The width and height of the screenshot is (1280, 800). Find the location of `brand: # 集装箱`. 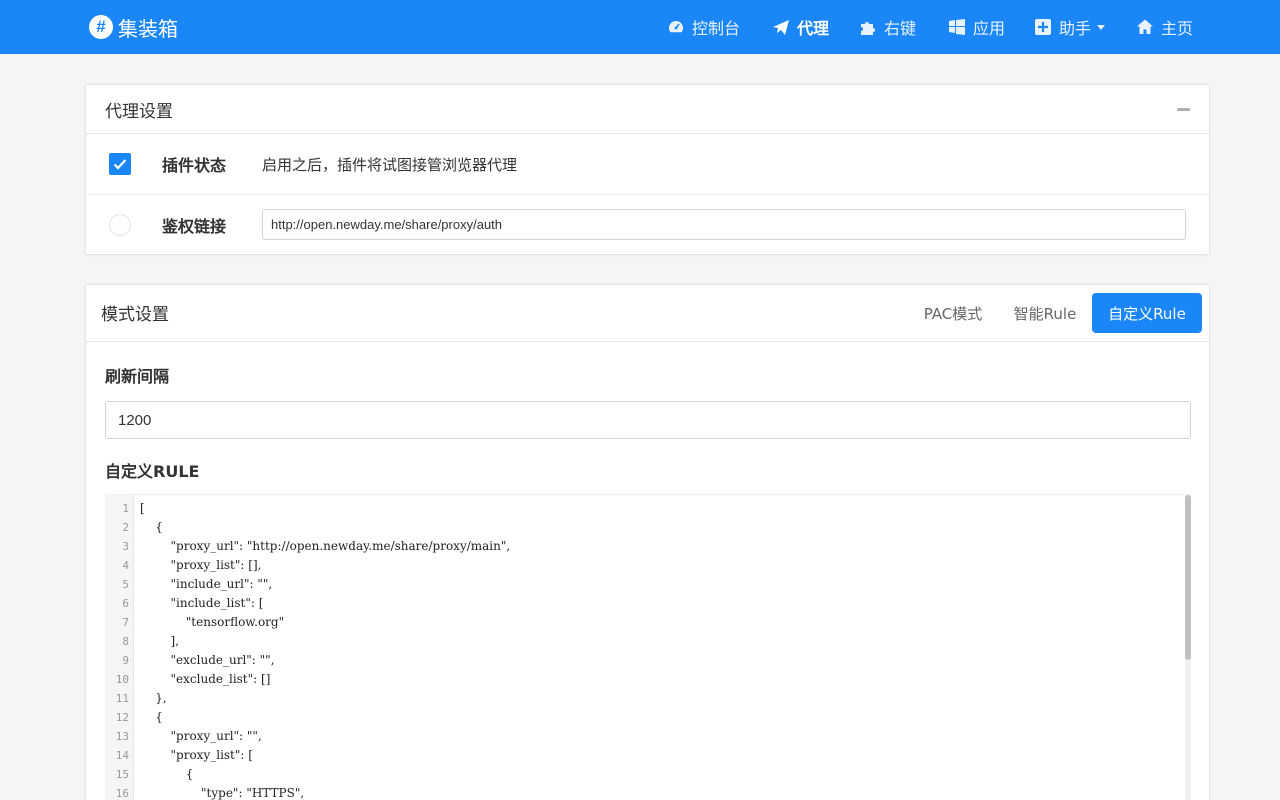

brand: # 集装箱 is located at coordinates (133, 27).